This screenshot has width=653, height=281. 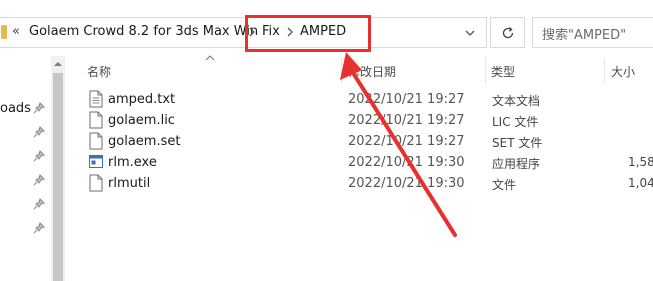 I want to click on breadcrumb-golaem: Golaem Crowd 8.2 for 3ds Max Win, so click(x=143, y=31).